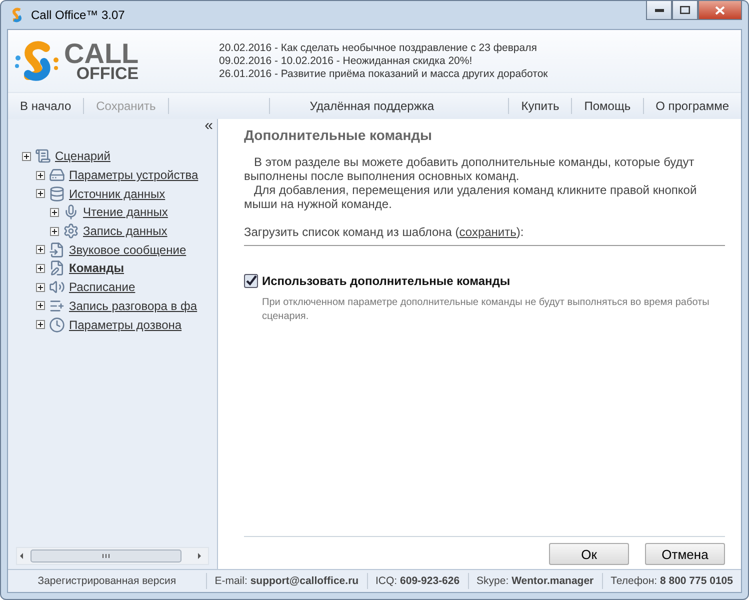  I want to click on template-text: Загрузить список команд из шаблона (сохранить):, so click(384, 232).